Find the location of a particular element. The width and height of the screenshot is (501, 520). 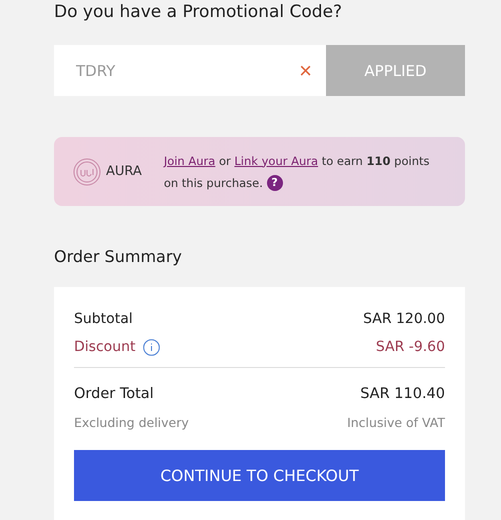

promo-heading: Do you have a Promotional Code? is located at coordinates (199, 12).